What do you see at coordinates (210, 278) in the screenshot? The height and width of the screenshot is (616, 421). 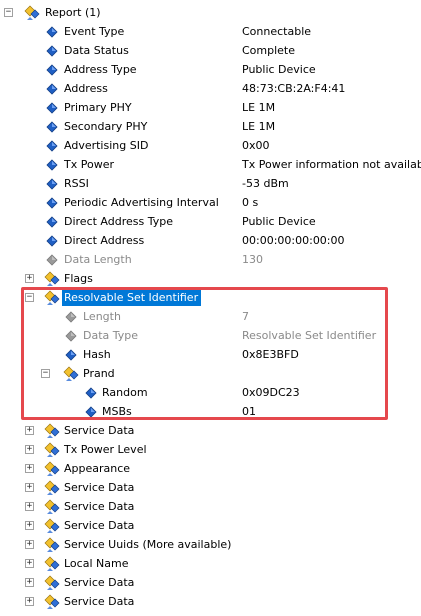 I see `tree-node-row: + Flags` at bounding box center [210, 278].